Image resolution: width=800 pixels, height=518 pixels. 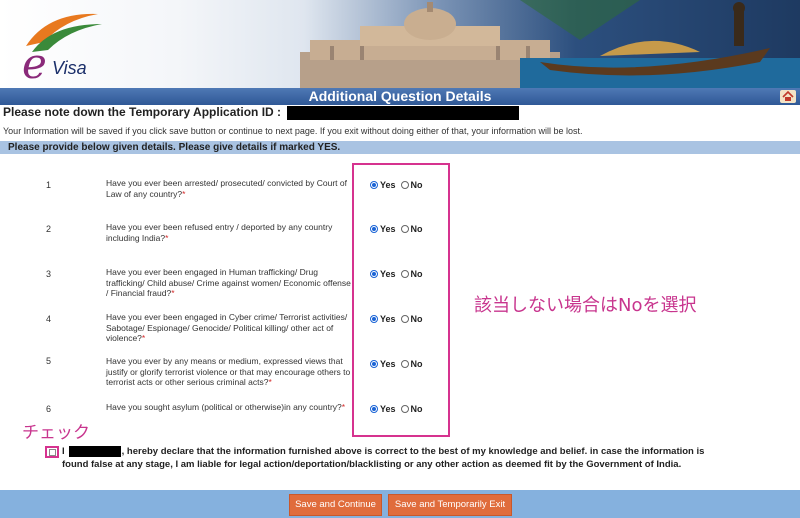 What do you see at coordinates (62, 47) in the screenshot?
I see `evisa-logo: e Visa` at bounding box center [62, 47].